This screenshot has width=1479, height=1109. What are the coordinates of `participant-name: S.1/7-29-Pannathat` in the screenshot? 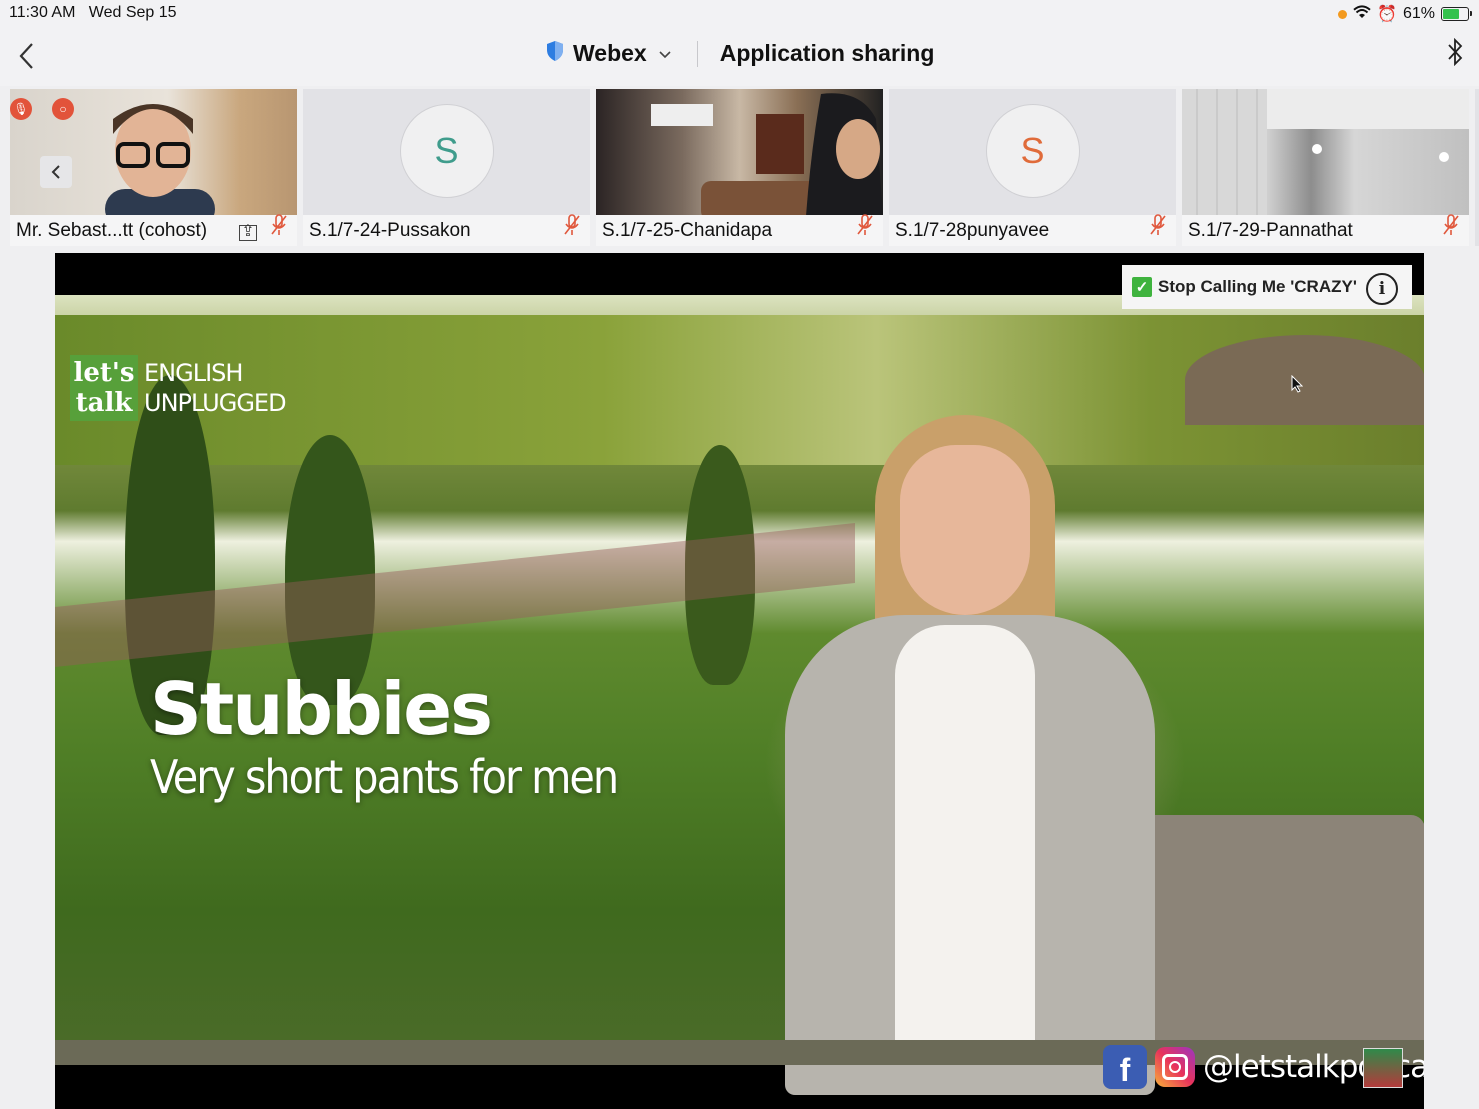 It's located at (1325, 230).